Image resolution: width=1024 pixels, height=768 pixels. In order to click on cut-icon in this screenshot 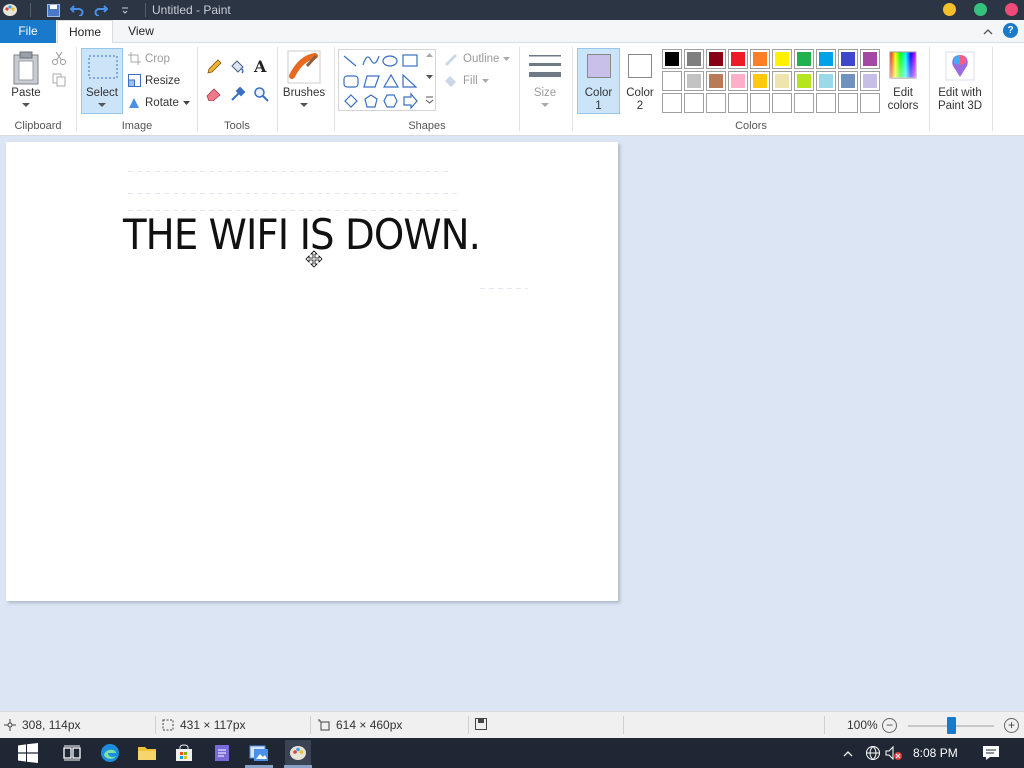, I will do `click(59, 58)`.